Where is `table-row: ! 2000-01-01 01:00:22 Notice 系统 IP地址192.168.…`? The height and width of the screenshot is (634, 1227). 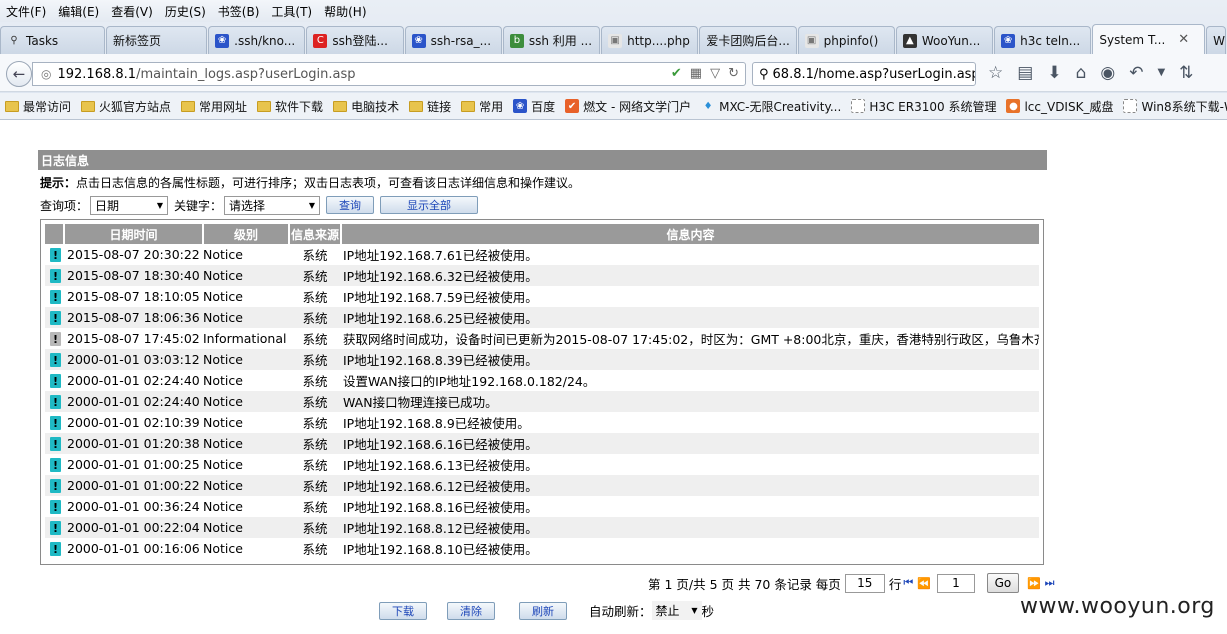
table-row: ! 2000-01-01 01:00:22 Notice 系统 IP地址192.168.… is located at coordinates (542, 485).